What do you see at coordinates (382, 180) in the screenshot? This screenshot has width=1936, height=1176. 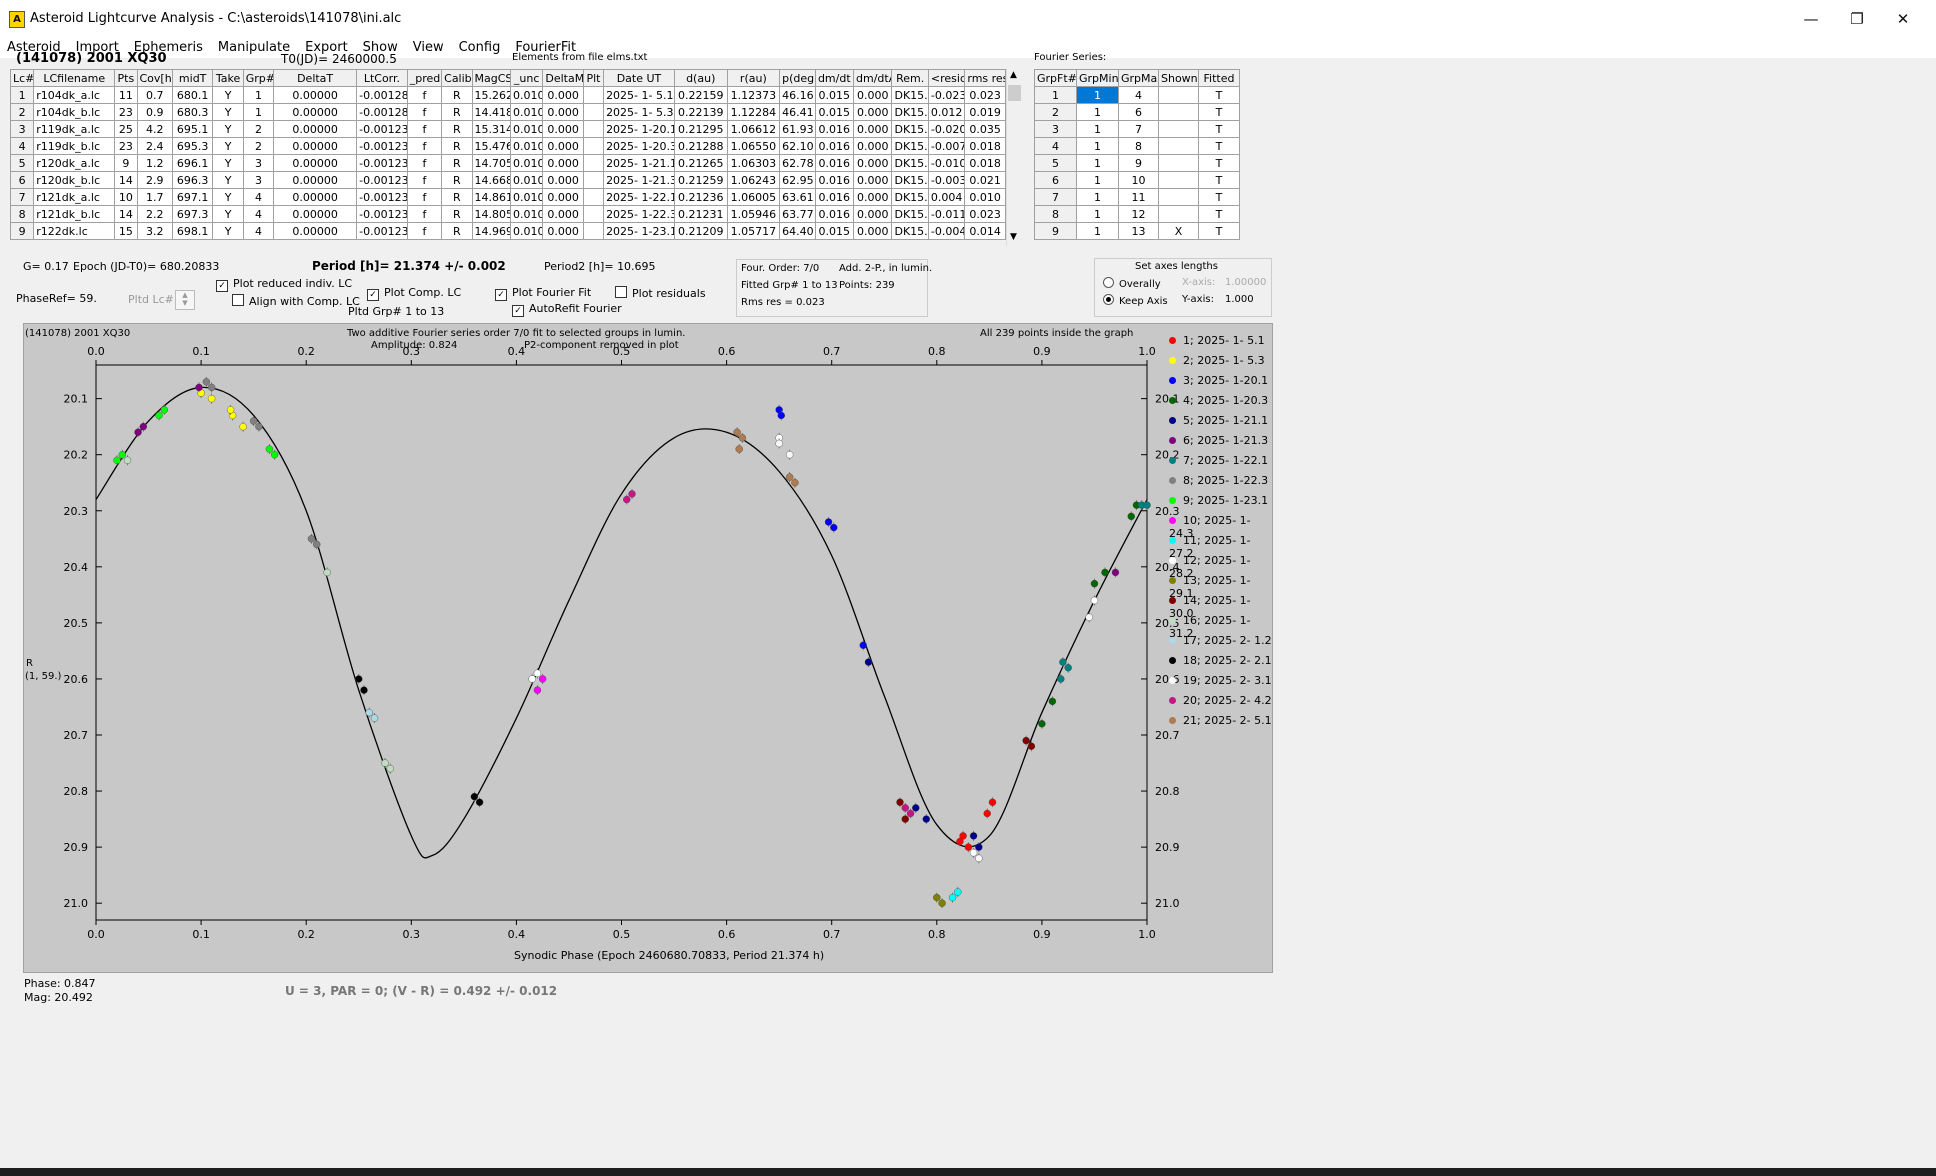 I see `table-cell: -0.00123` at bounding box center [382, 180].